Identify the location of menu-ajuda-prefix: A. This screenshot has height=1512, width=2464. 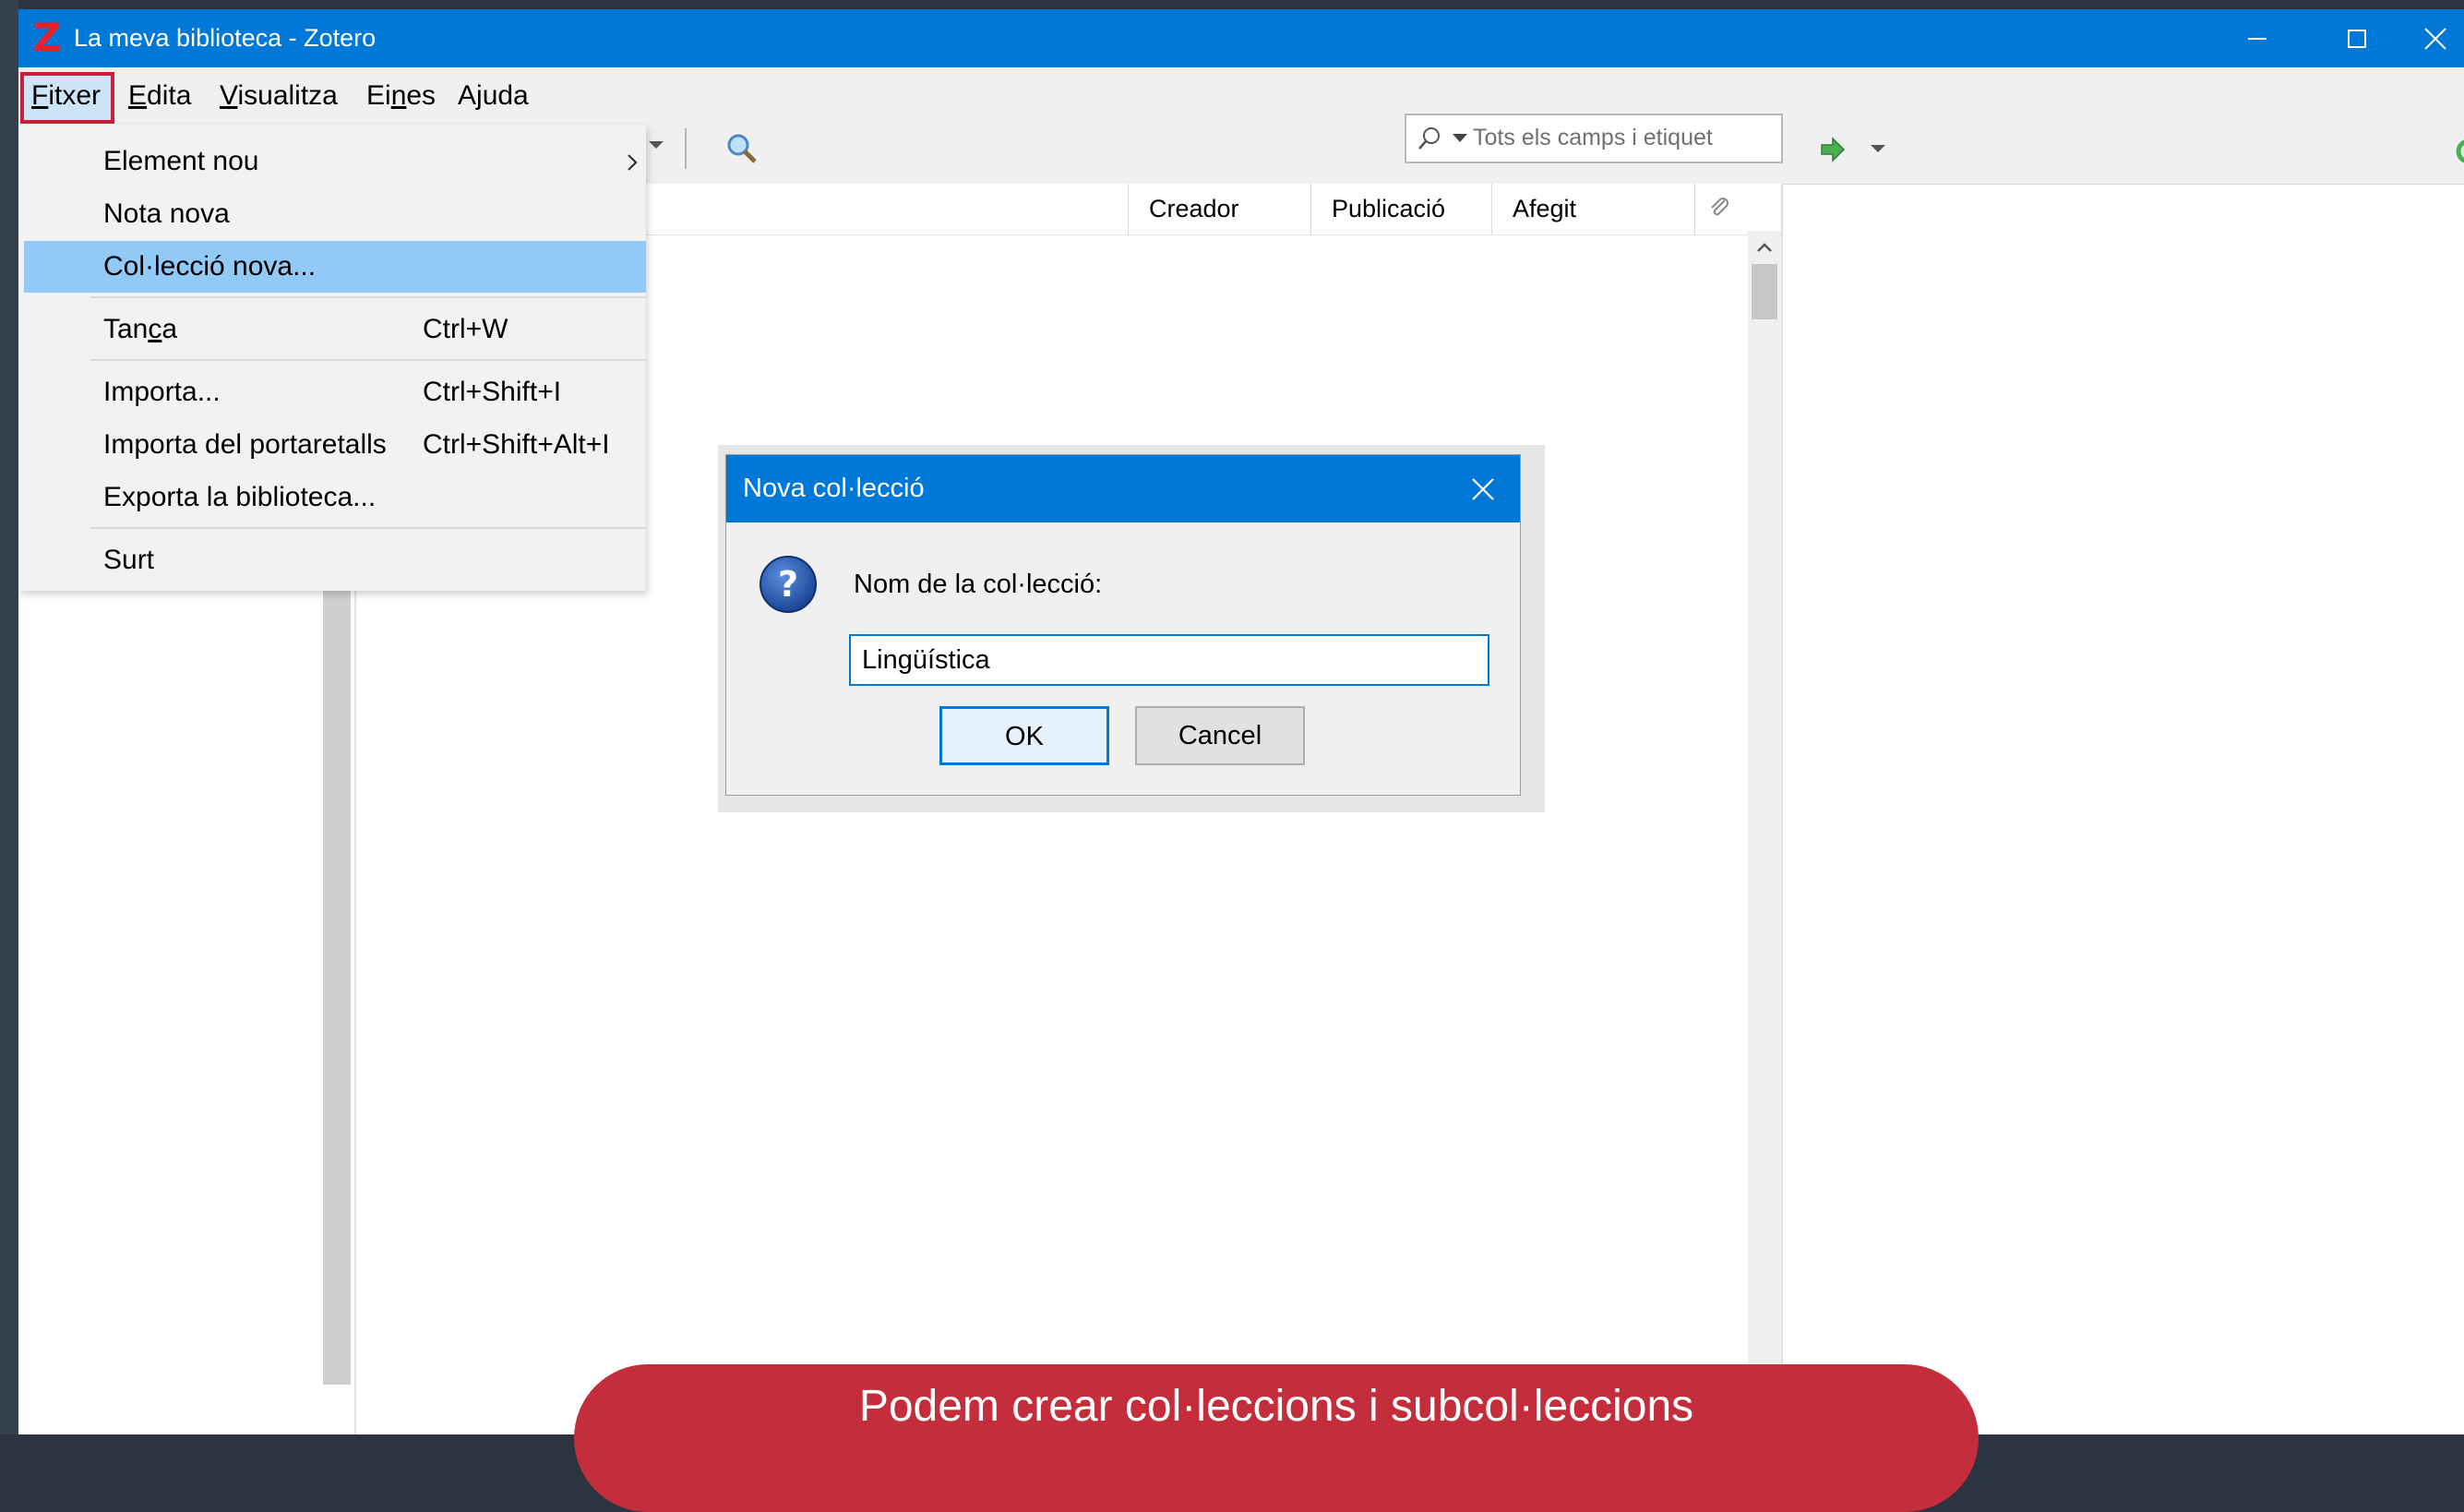
(467, 95).